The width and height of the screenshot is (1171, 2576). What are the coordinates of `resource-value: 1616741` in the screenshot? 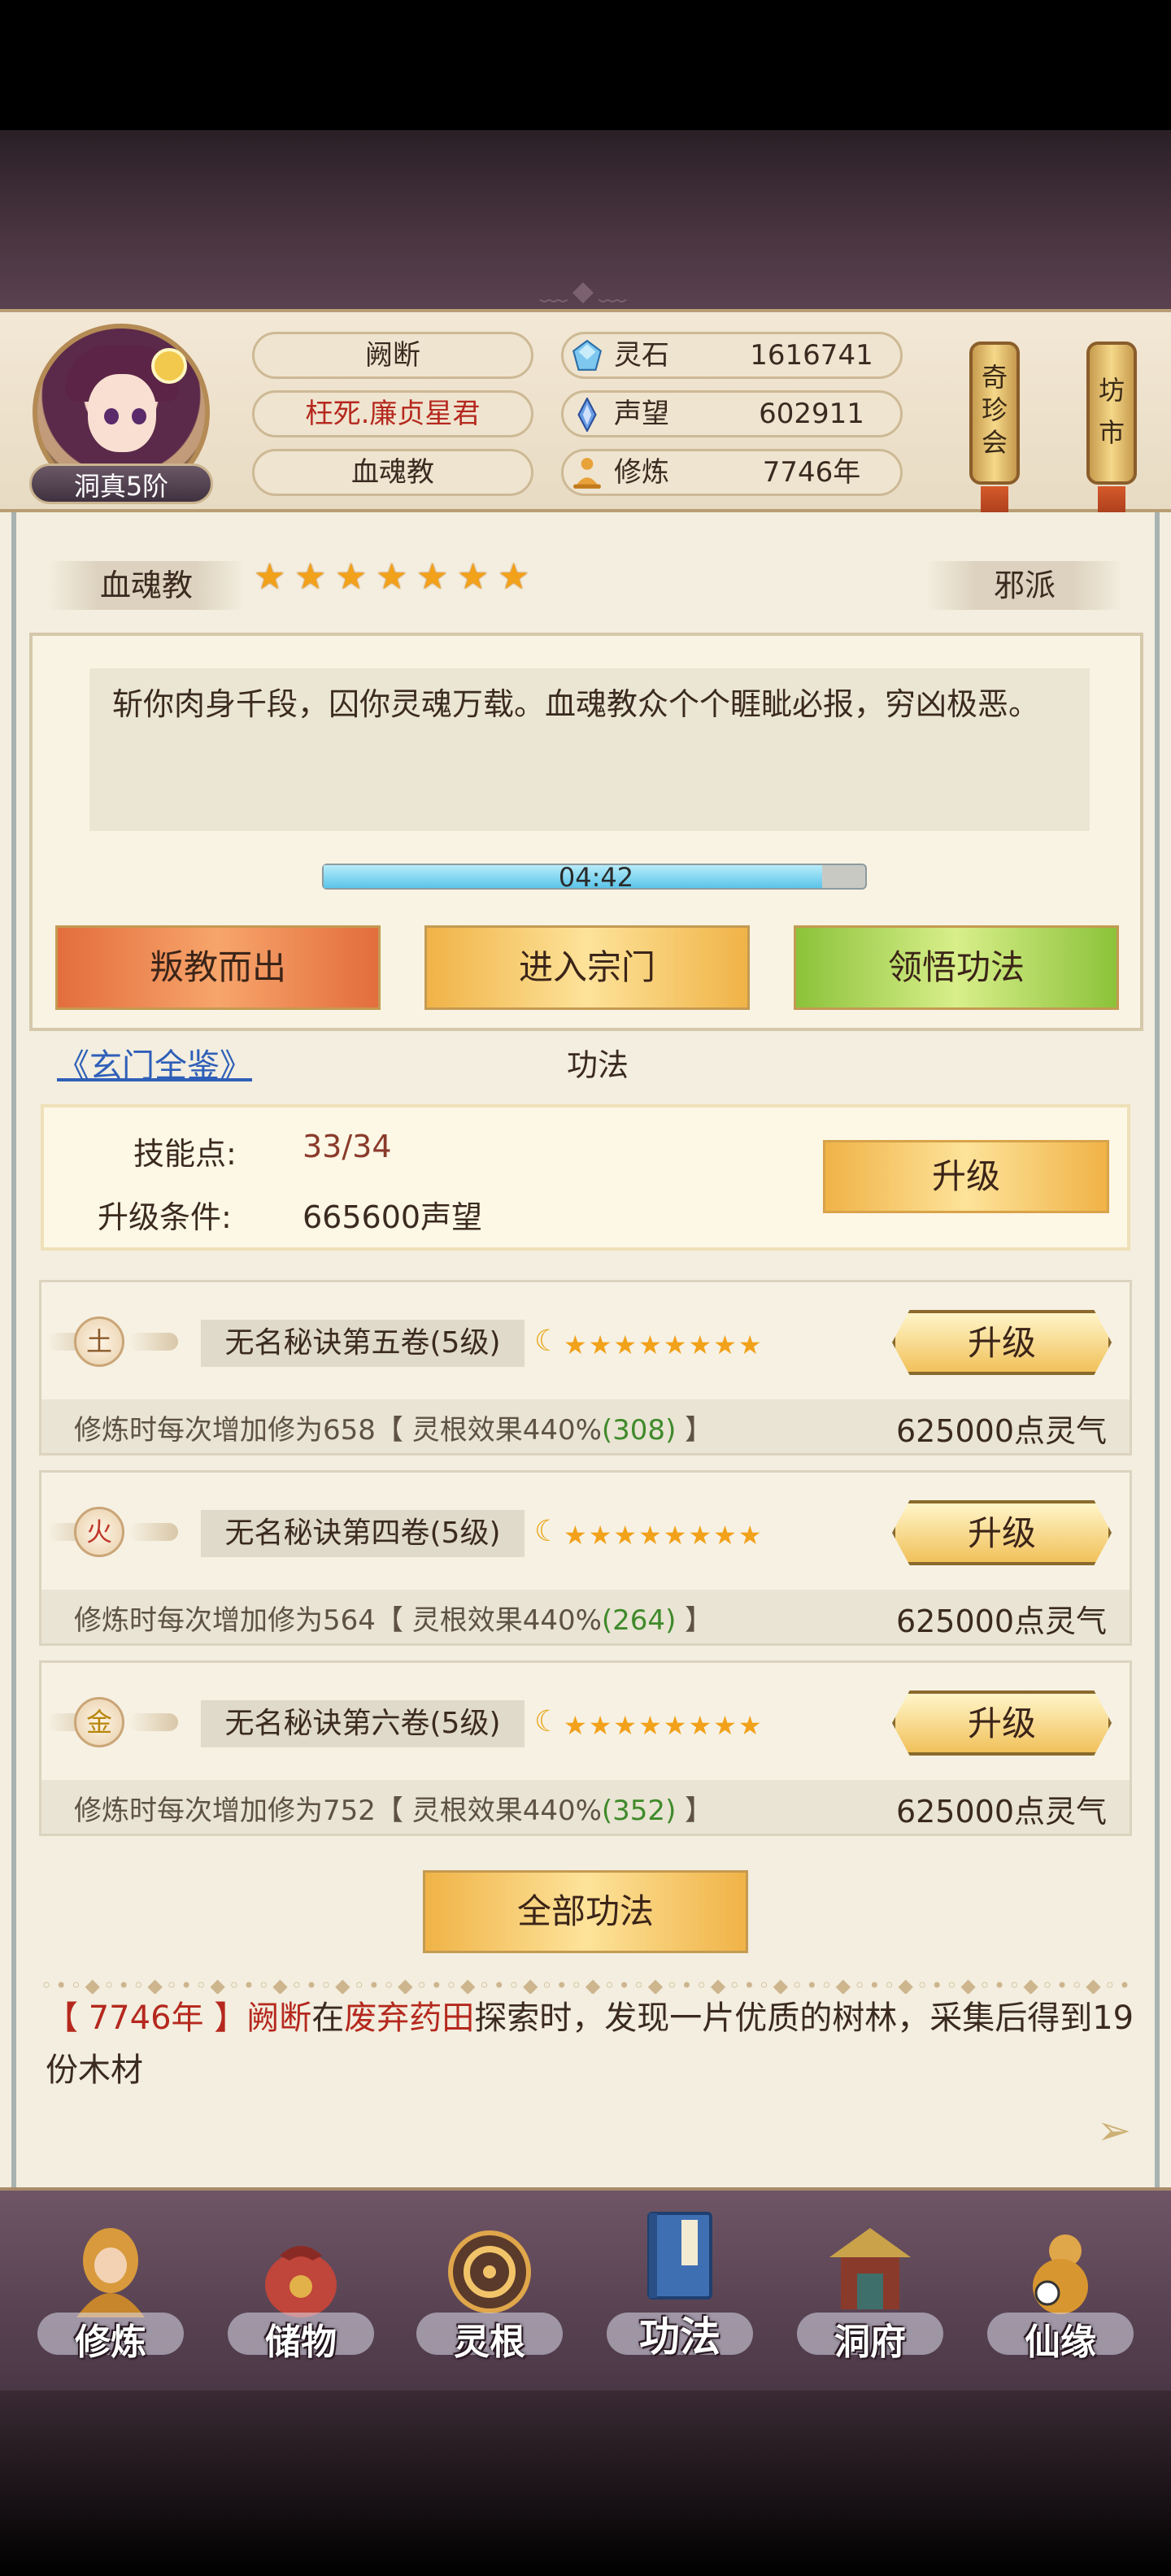 It's located at (811, 356).